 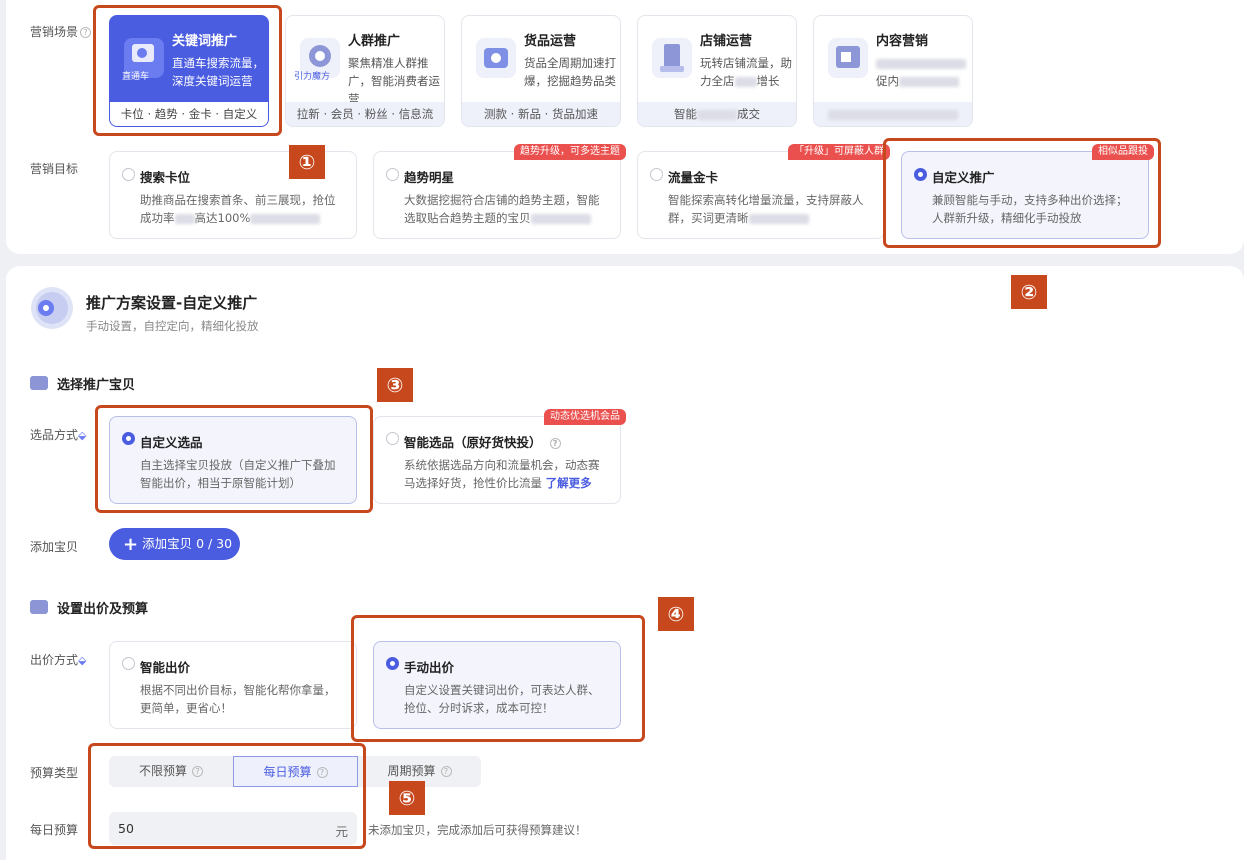 I want to click on add-item-label: 添加宝贝, so click(x=54, y=547).